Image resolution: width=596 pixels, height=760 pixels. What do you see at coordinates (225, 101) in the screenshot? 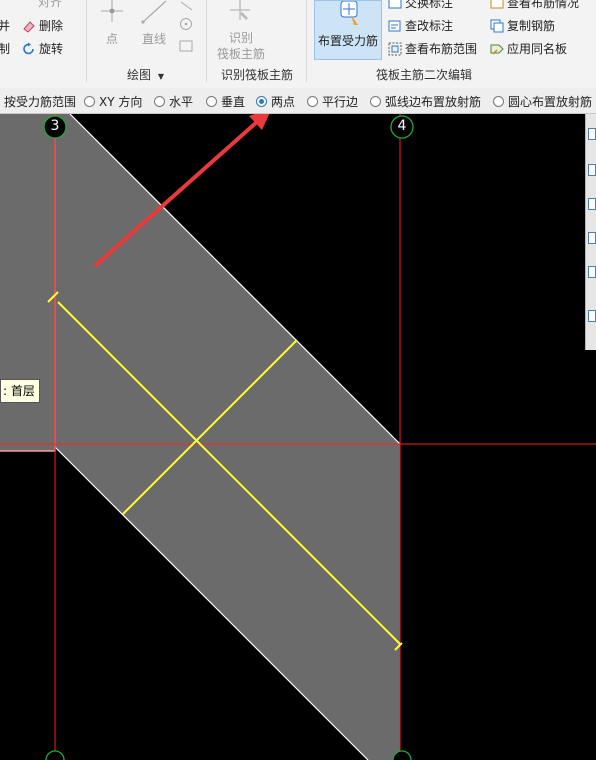
I see `option-vertical: 垂直` at bounding box center [225, 101].